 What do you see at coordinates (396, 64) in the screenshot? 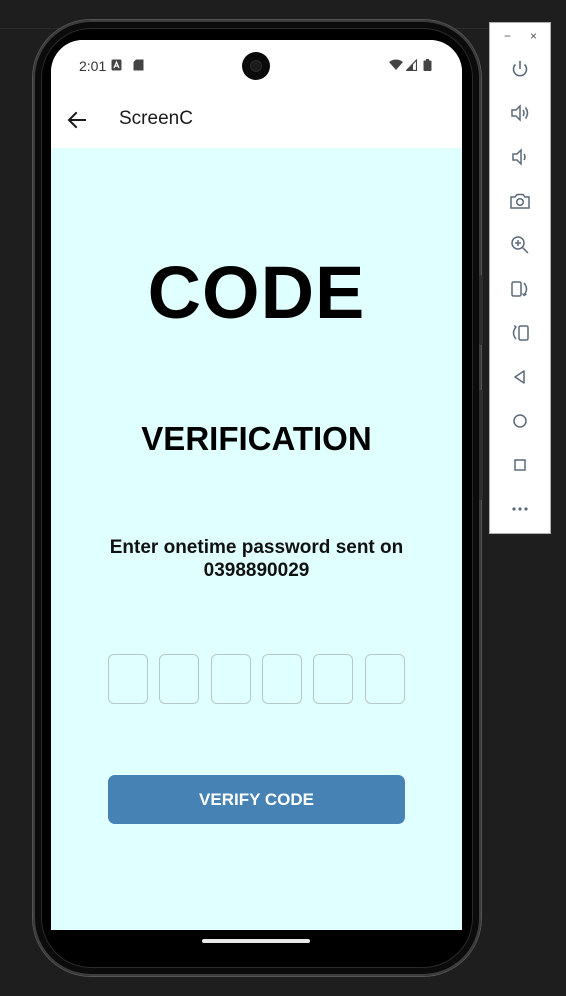
I see `wifi-icon` at bounding box center [396, 64].